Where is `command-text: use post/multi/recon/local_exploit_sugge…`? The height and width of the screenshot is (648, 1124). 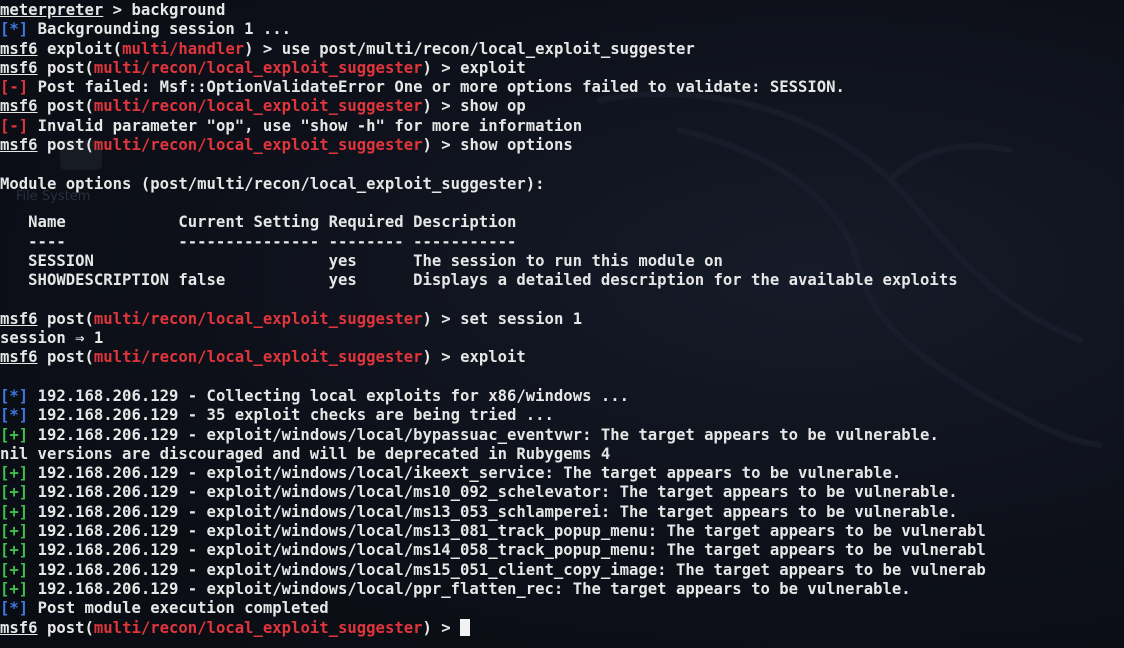 command-text: use post/multi/recon/local_exploit_sugge… is located at coordinates (488, 48).